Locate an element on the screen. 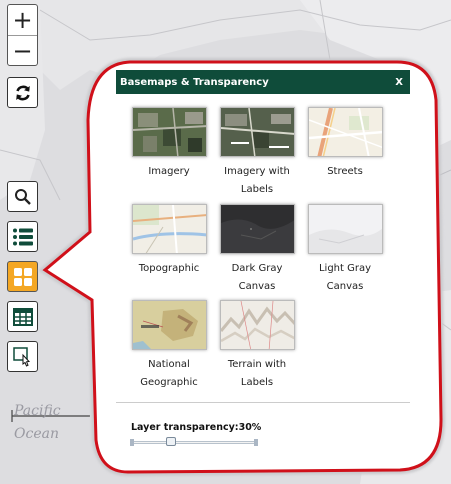  basemap-label: Dark Gray Canvas is located at coordinates (257, 278).